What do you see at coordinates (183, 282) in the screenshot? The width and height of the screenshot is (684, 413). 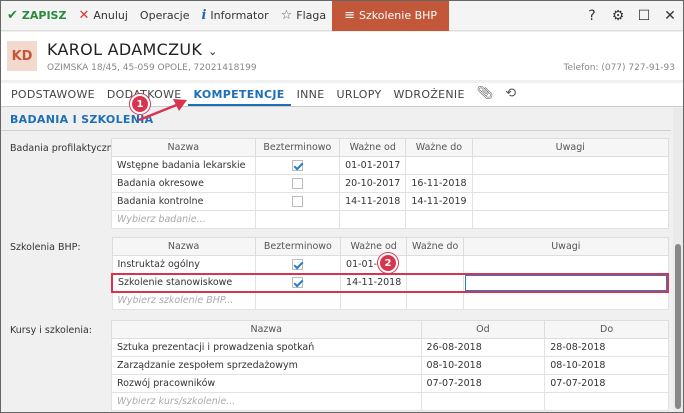 I see `training-name: Szkolenie stanowiskowe` at bounding box center [183, 282].